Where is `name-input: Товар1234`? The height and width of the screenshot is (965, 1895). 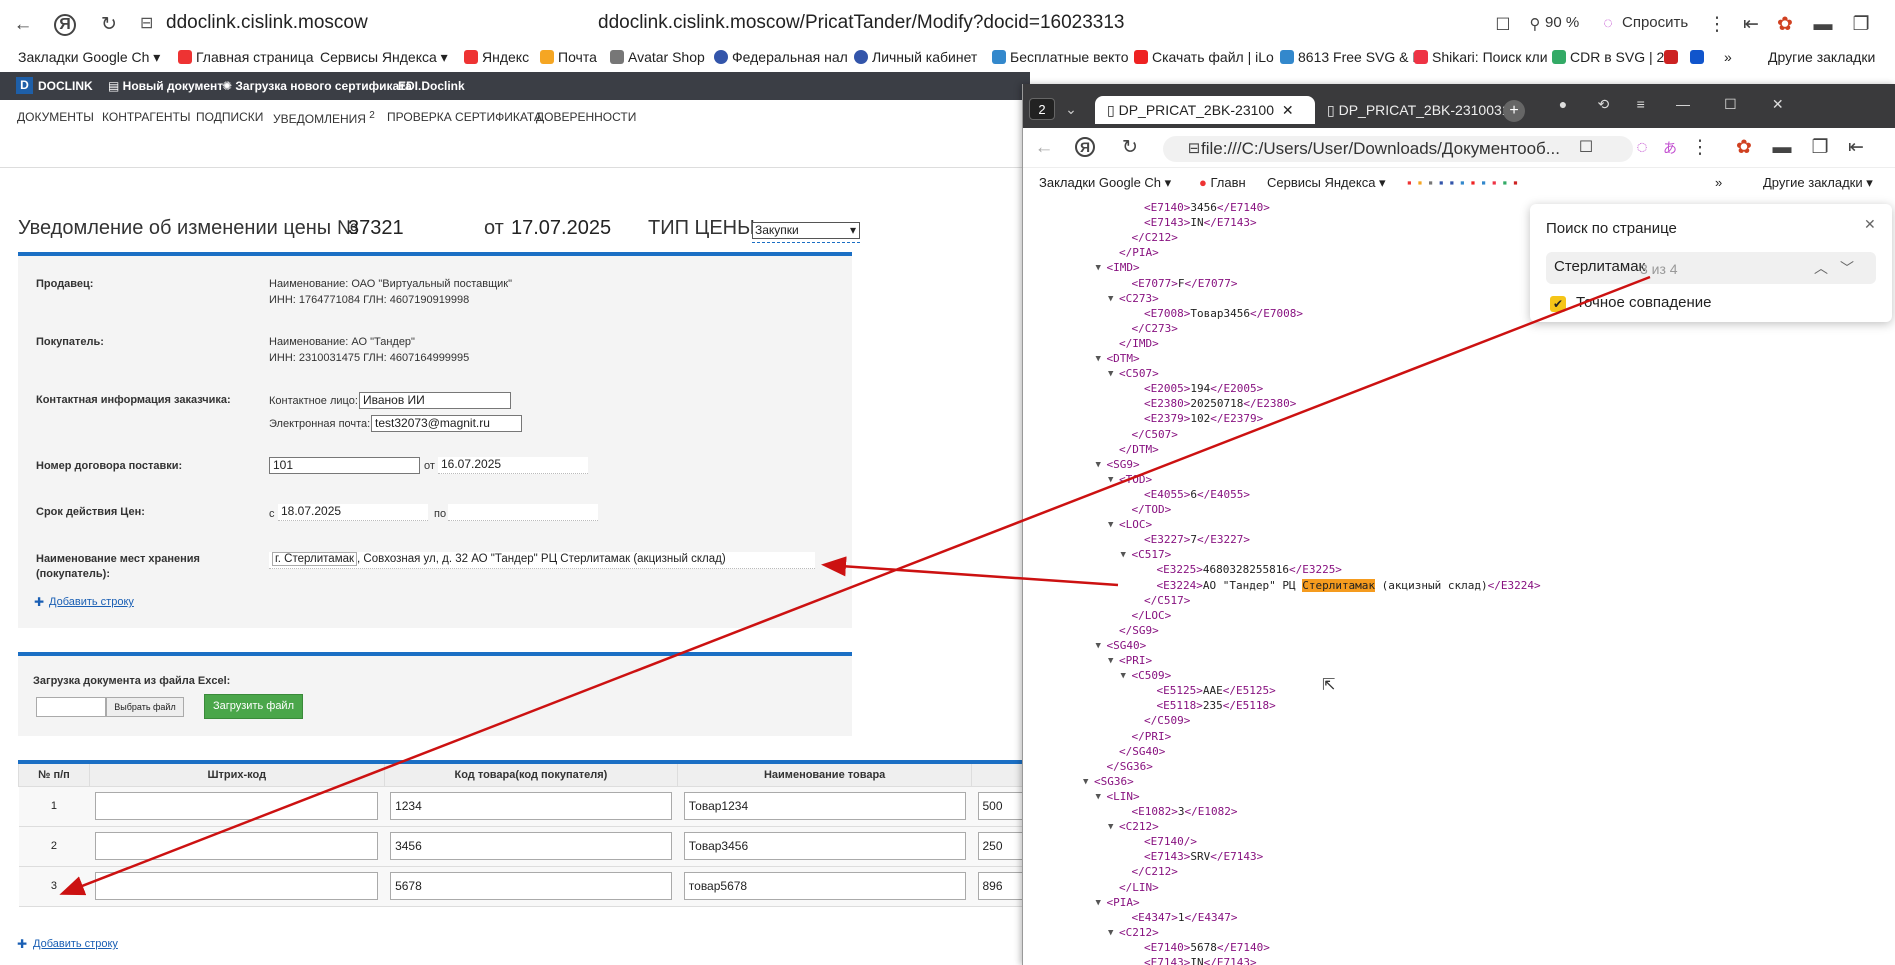 name-input: Товар1234 is located at coordinates (824, 806).